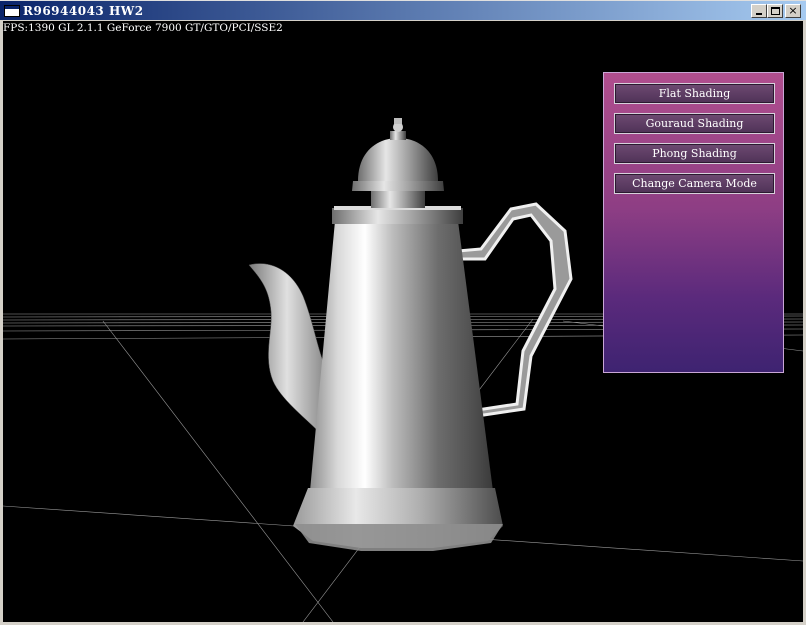  I want to click on minimize-icon, so click(759, 14).